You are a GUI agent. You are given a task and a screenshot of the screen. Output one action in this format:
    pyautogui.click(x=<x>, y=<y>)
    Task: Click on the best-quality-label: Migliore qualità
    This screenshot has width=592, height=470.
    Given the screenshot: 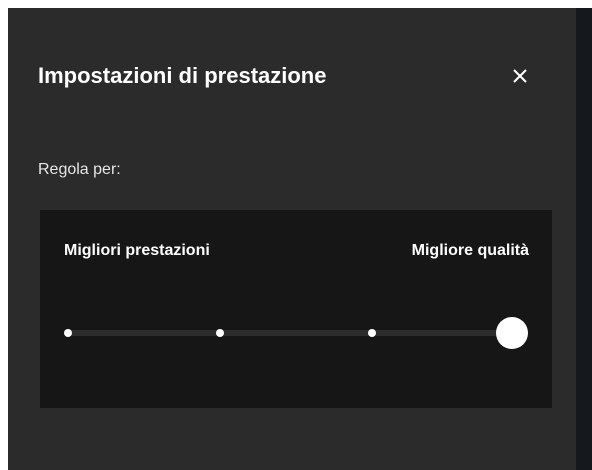 What is the action you would take?
    pyautogui.click(x=470, y=251)
    